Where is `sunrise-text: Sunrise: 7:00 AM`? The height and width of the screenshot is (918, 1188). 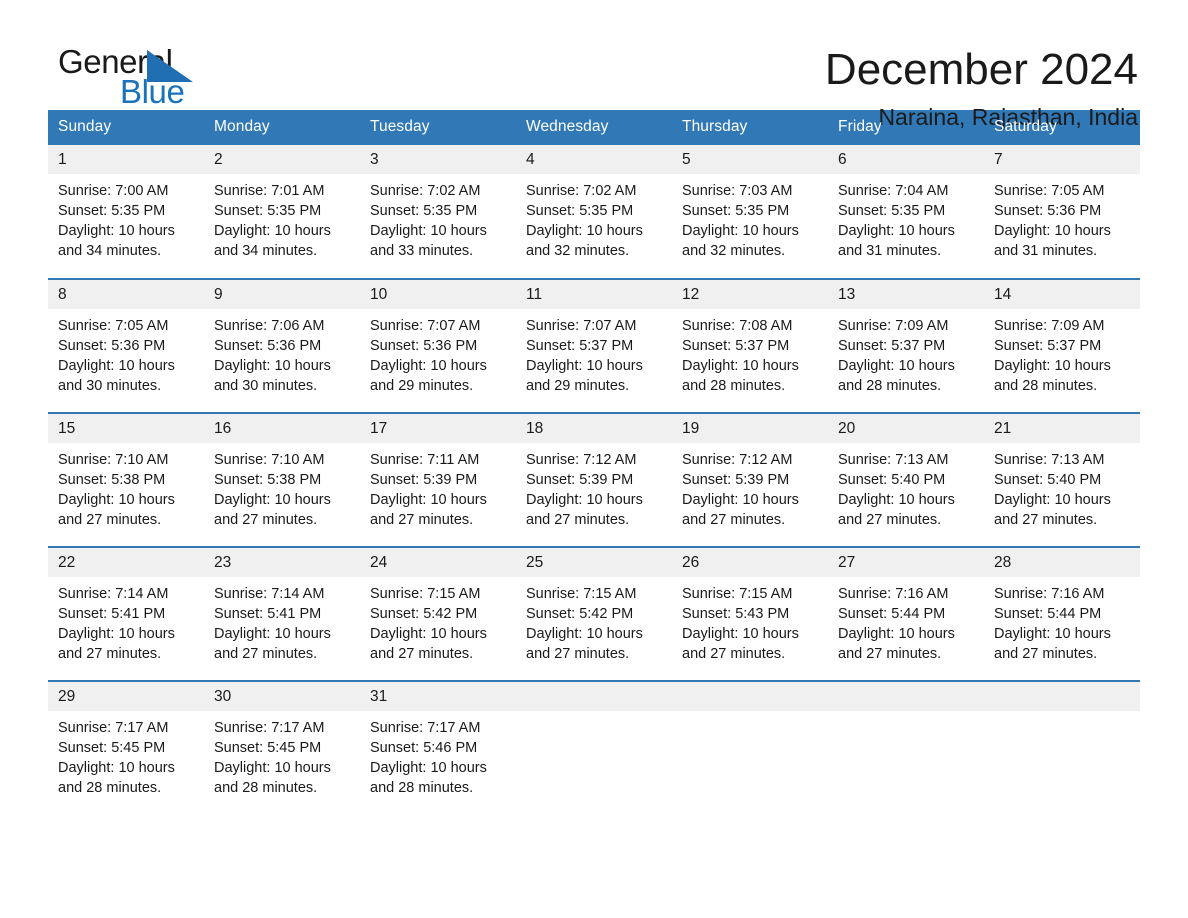
sunrise-text: Sunrise: 7:00 AM is located at coordinates (113, 191).